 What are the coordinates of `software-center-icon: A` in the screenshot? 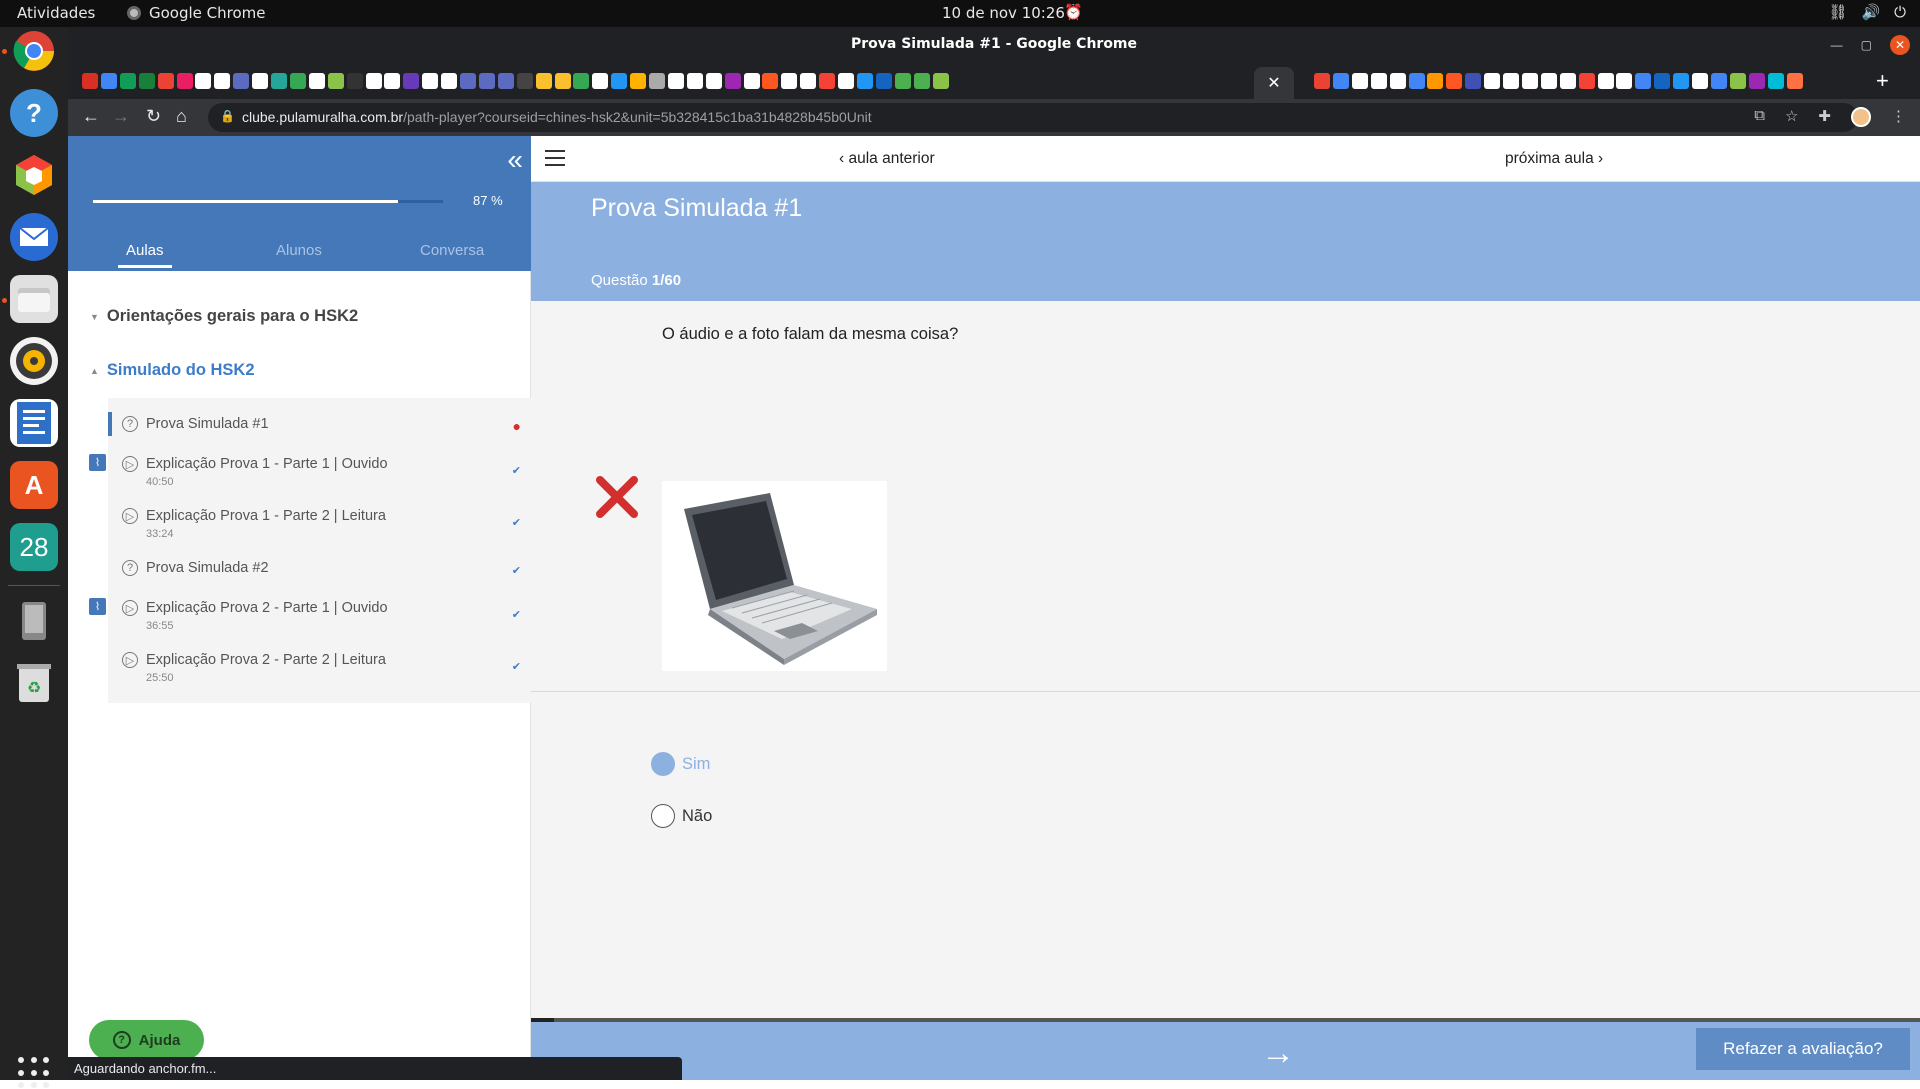 It's located at (34, 485).